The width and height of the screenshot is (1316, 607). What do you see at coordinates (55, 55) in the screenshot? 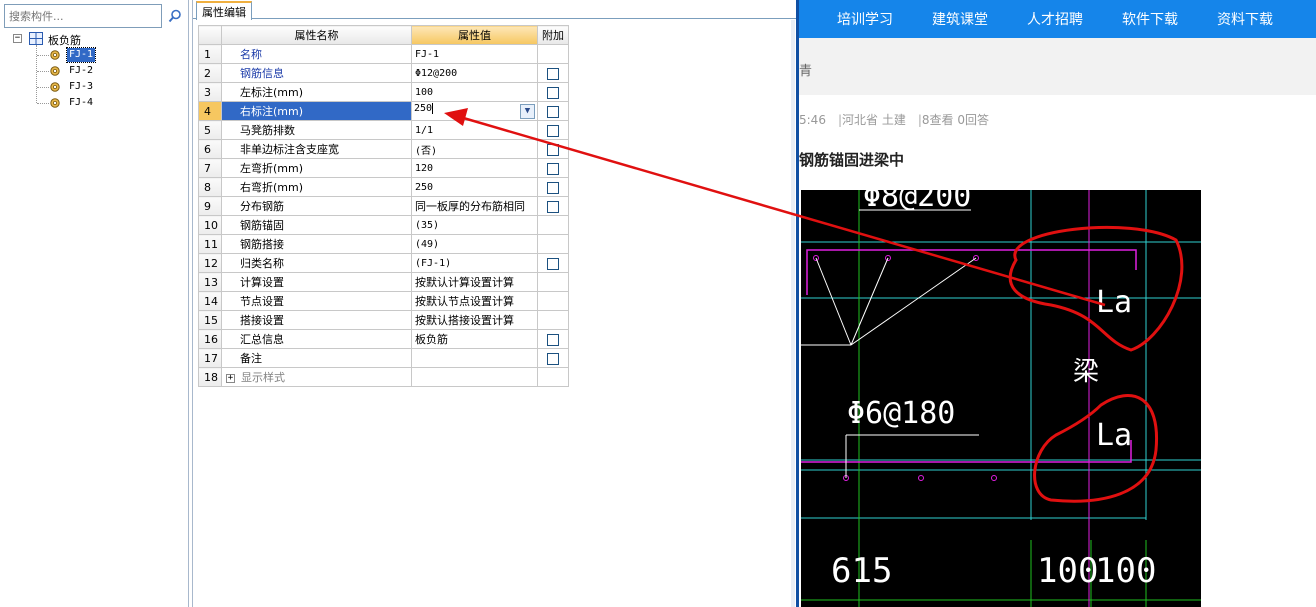
I see `gear-icon` at bounding box center [55, 55].